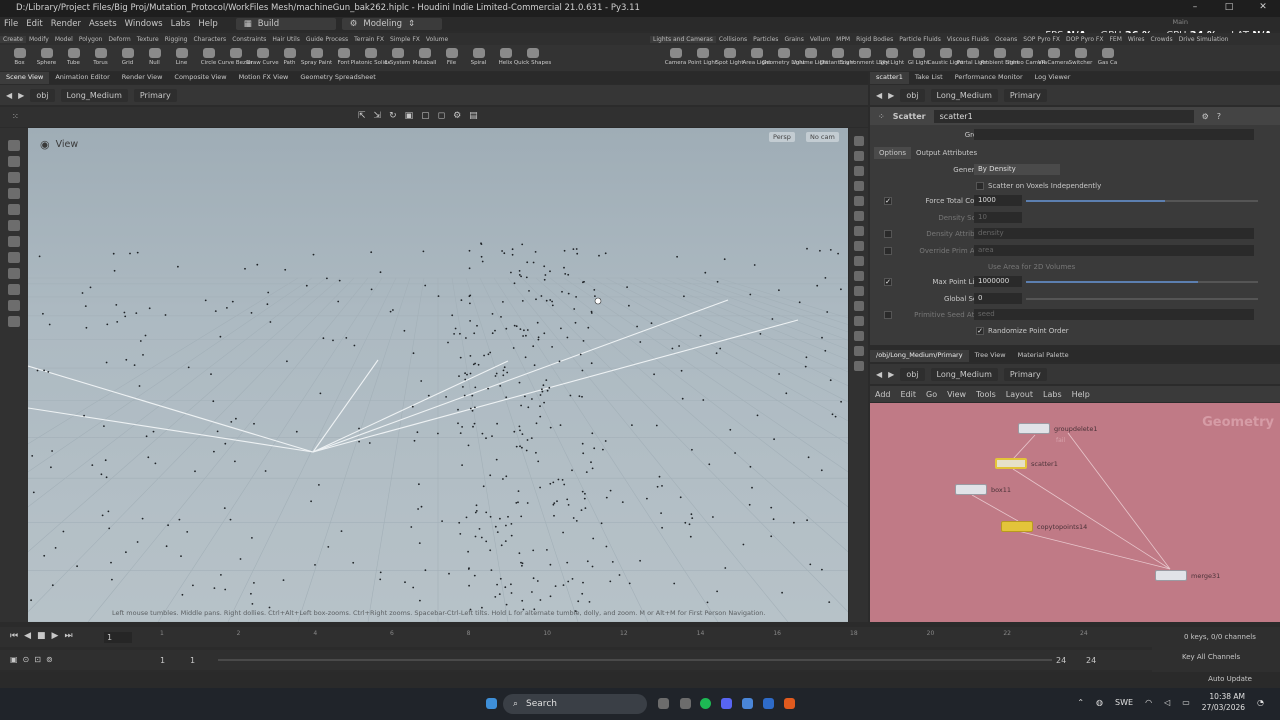 The height and width of the screenshot is (720, 1280). Describe the element at coordinates (264, 78) in the screenshot. I see `tab-motion-fx-view: Motion FX View` at that location.